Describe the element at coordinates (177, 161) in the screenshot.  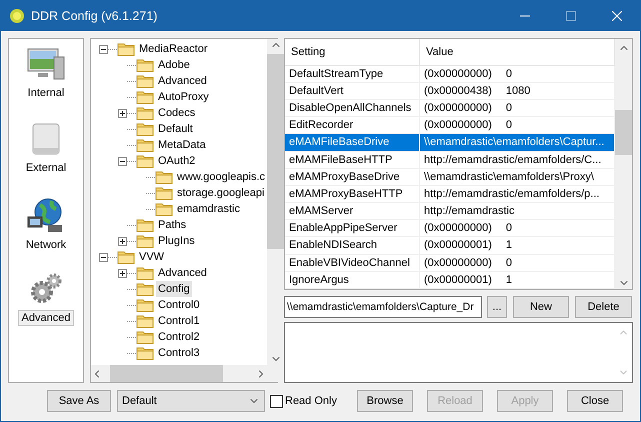
I see `tree-item: OAuth2` at that location.